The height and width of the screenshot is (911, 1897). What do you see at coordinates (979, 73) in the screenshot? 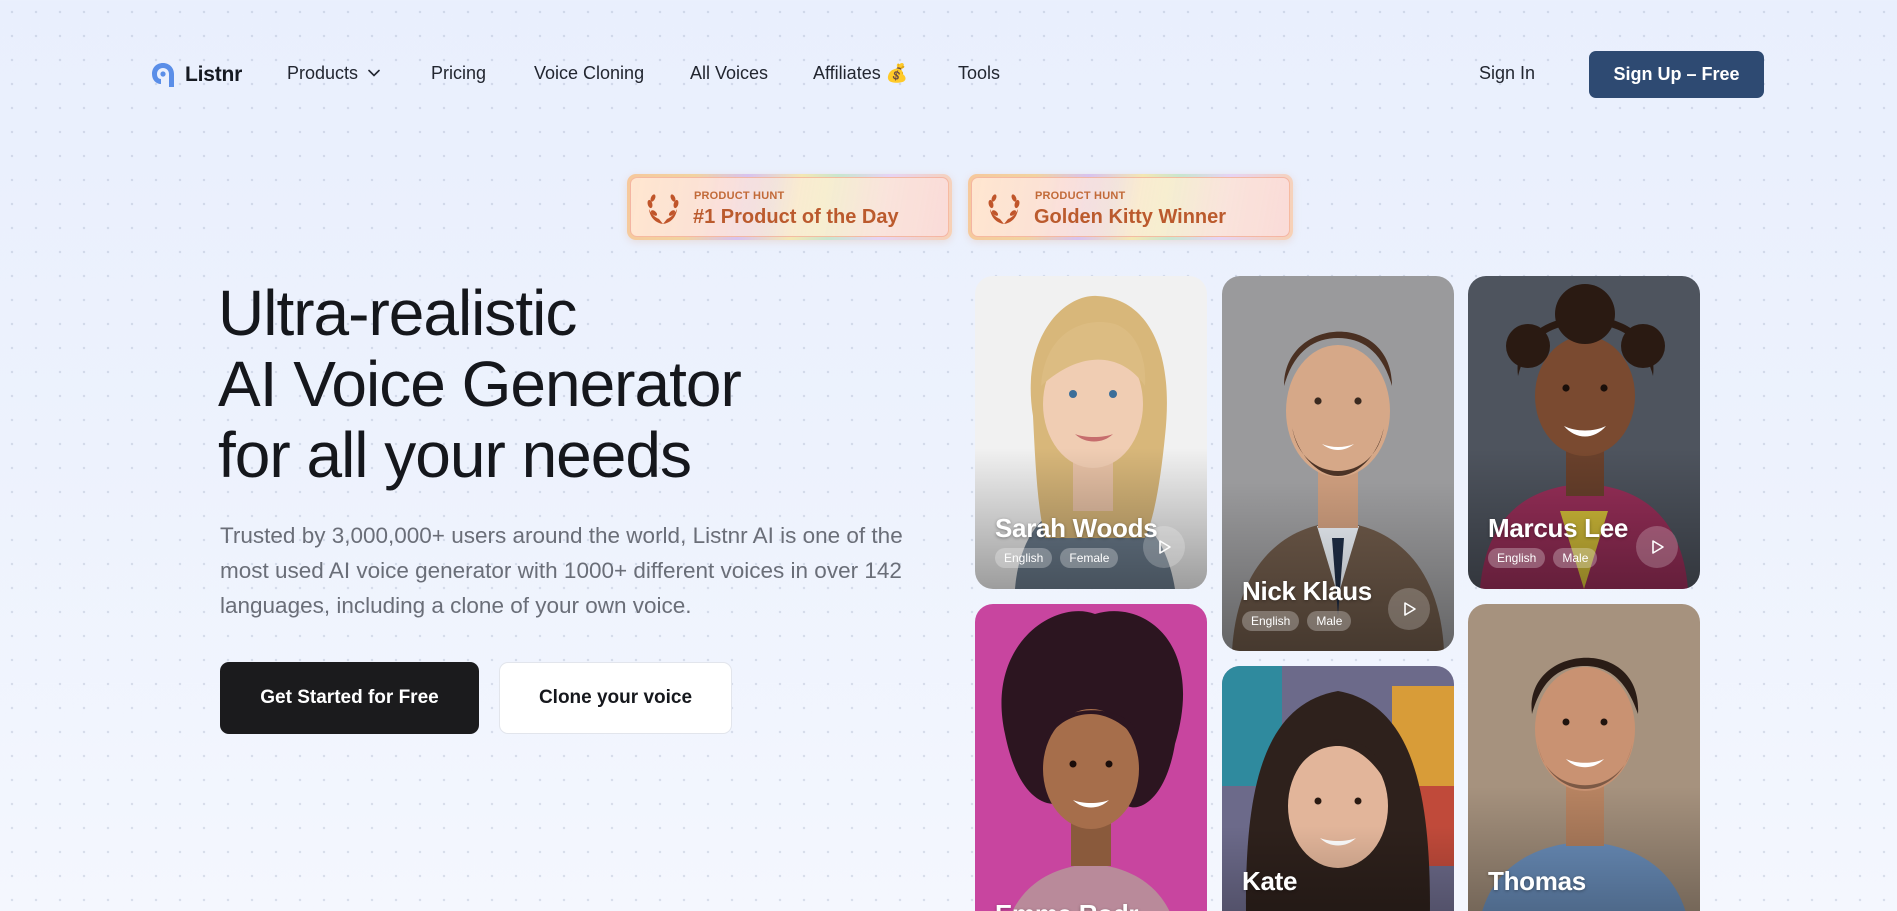
I see `nav-tools: Tools` at bounding box center [979, 73].